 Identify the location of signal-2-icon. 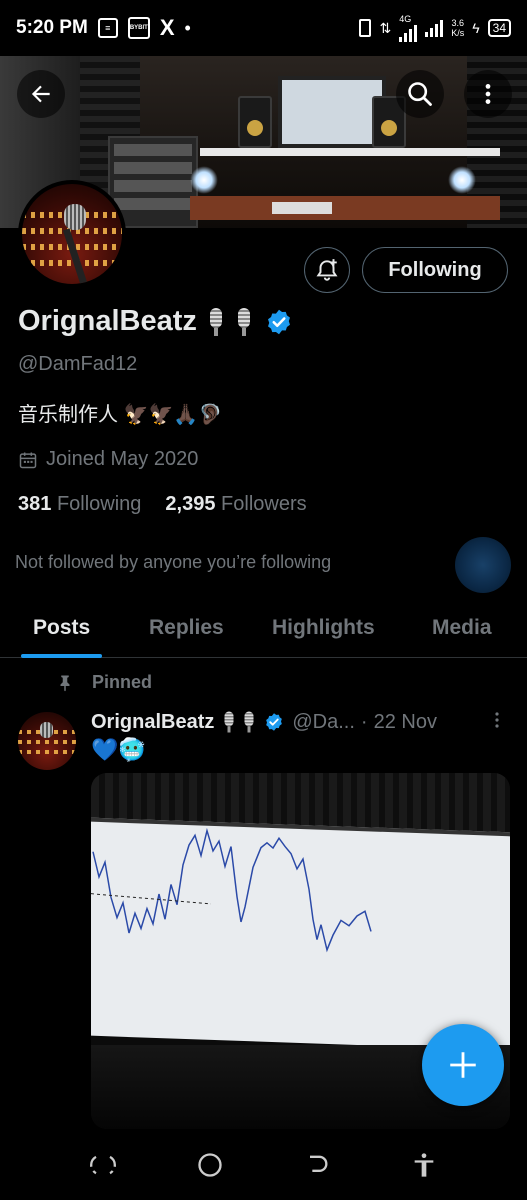
(434, 28).